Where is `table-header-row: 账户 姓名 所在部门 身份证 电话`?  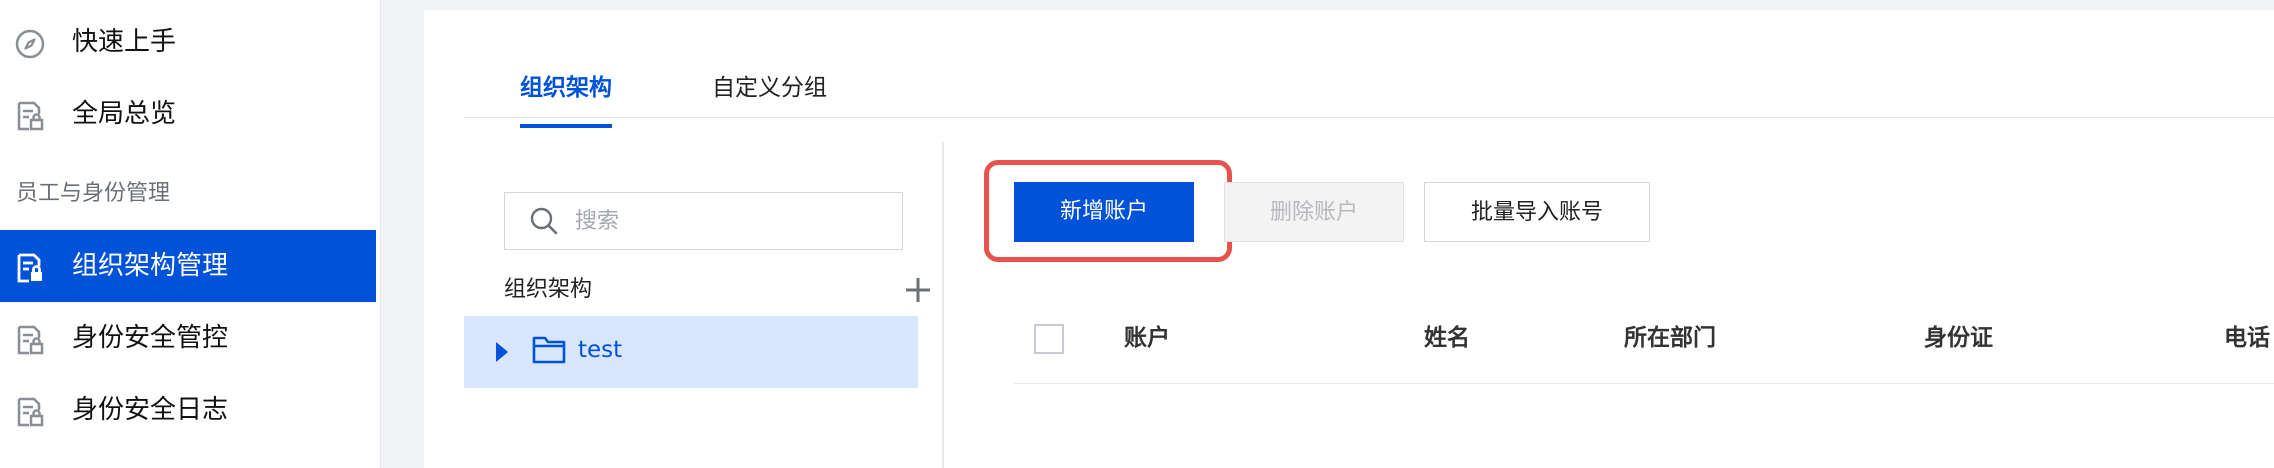
table-header-row: 账户 姓名 所在部门 身份证 电话 is located at coordinates (1644, 340).